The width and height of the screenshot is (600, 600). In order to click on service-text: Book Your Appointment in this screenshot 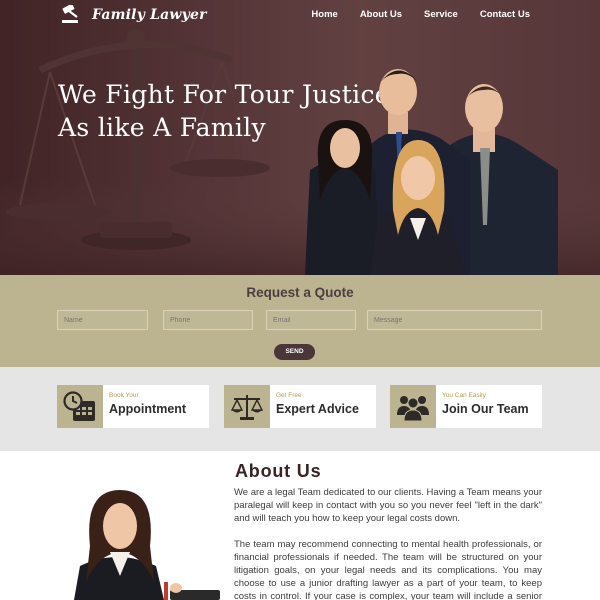, I will do `click(144, 406)`.